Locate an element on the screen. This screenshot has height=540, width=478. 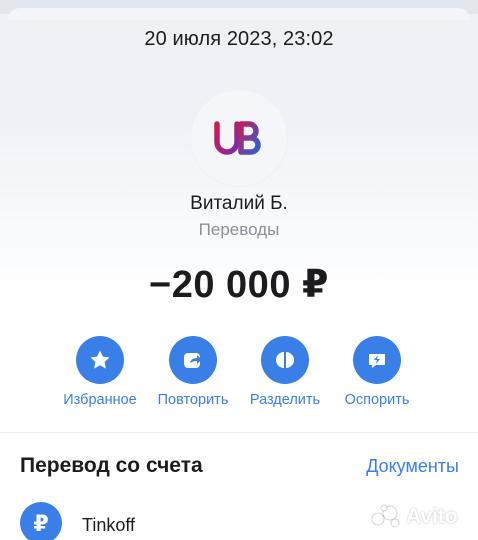
favorite-label: Избранное is located at coordinates (100, 400).